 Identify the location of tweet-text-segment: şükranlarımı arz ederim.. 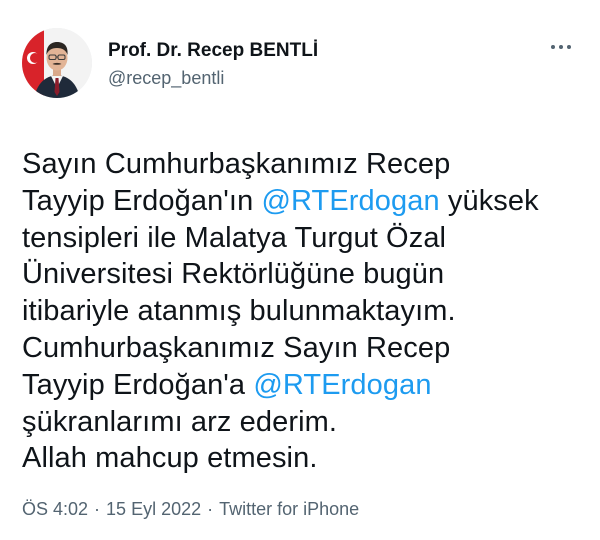
(180, 421).